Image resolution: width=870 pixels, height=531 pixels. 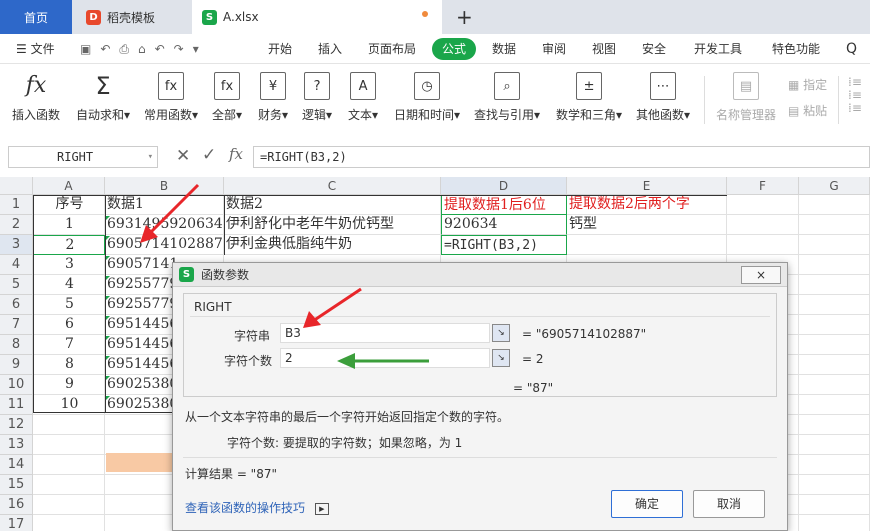 I want to click on row-header-12: 12, so click(x=16, y=425).